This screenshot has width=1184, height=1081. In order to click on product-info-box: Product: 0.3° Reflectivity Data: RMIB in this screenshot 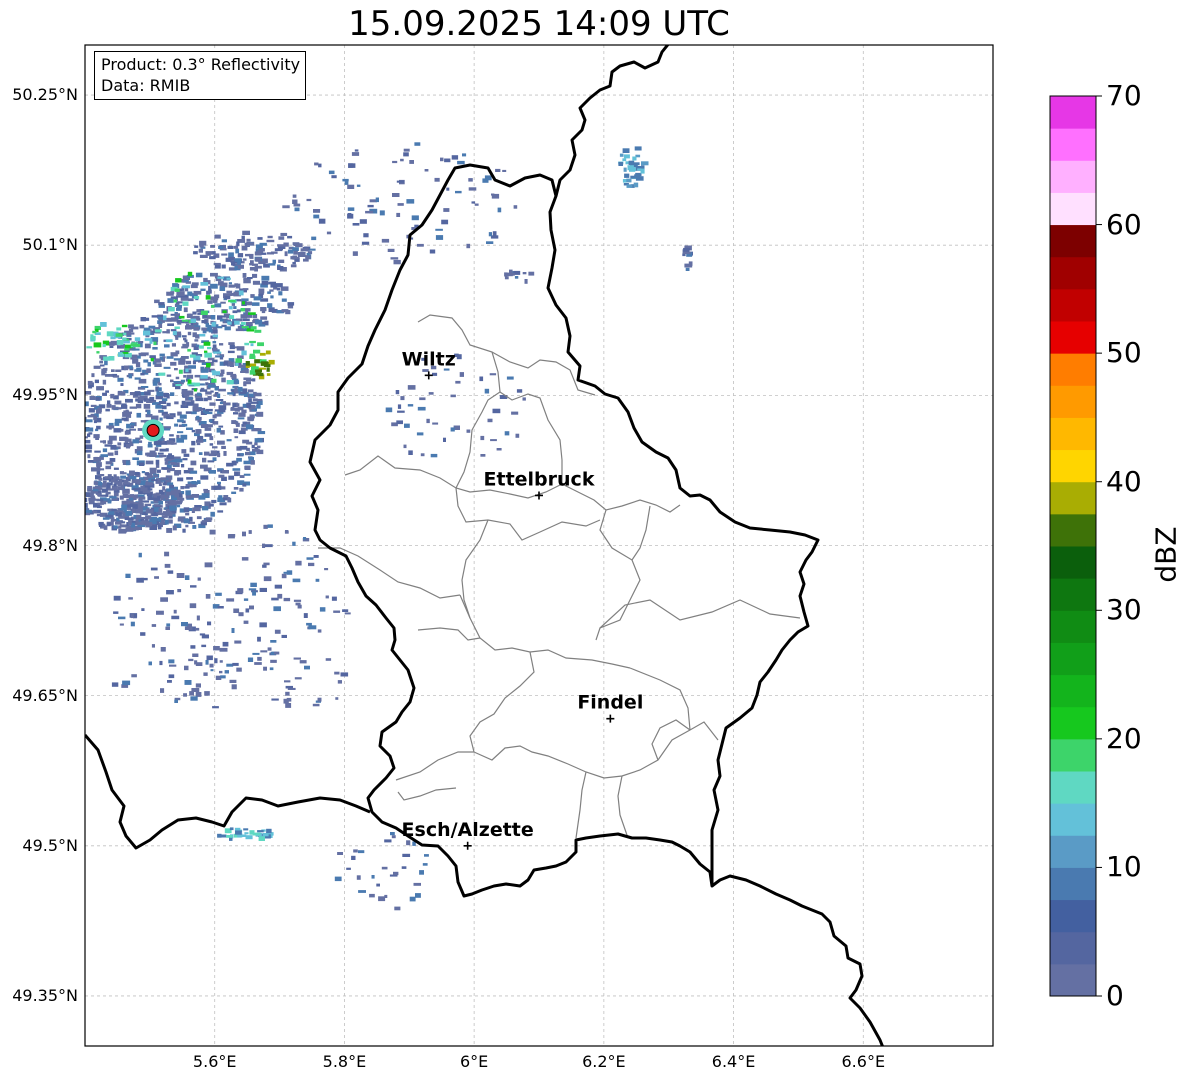, I will do `click(200, 75)`.